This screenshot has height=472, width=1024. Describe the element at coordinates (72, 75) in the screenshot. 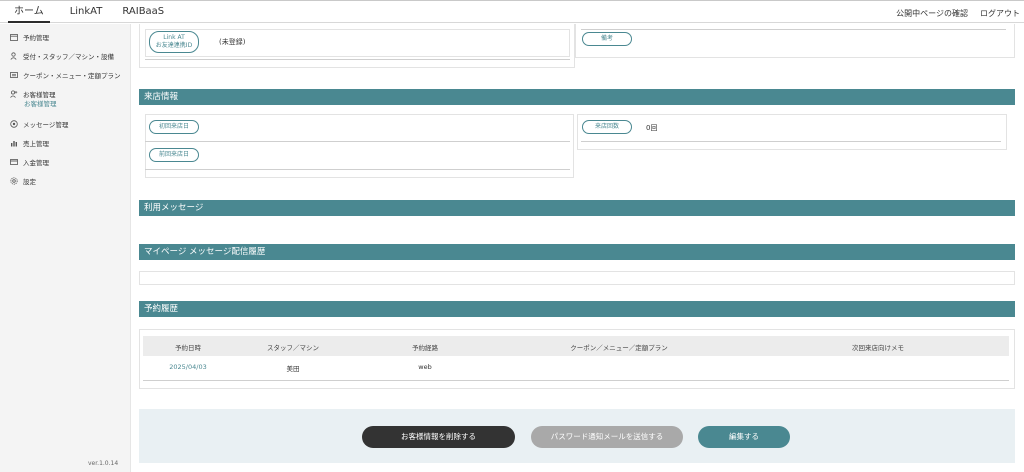

I see `sidebar-item-label: クーポン・メニュー・定額プラン` at that location.